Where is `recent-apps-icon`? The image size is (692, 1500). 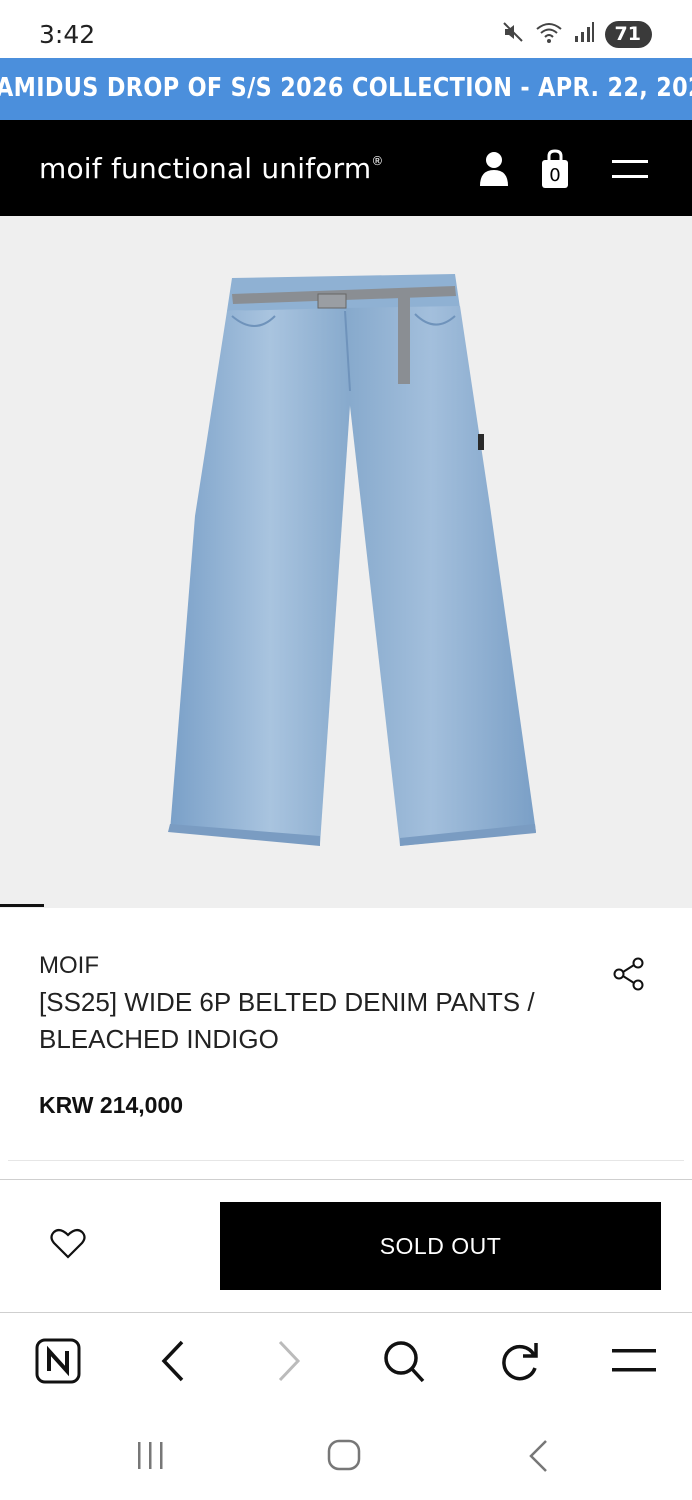
recent-apps-icon is located at coordinates (150, 1457).